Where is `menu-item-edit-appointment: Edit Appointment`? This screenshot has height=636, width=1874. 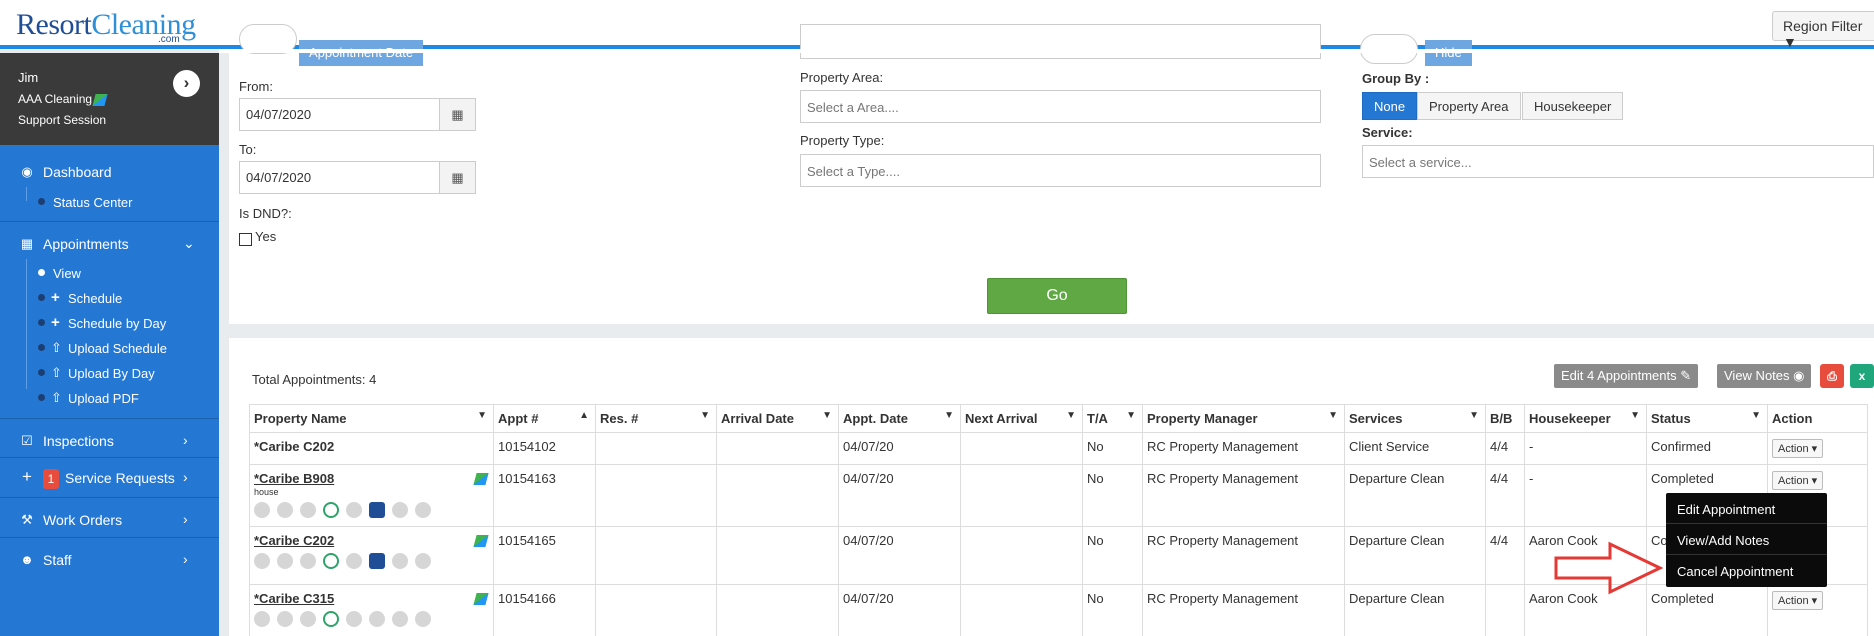 menu-item-edit-appointment: Edit Appointment is located at coordinates (1726, 509).